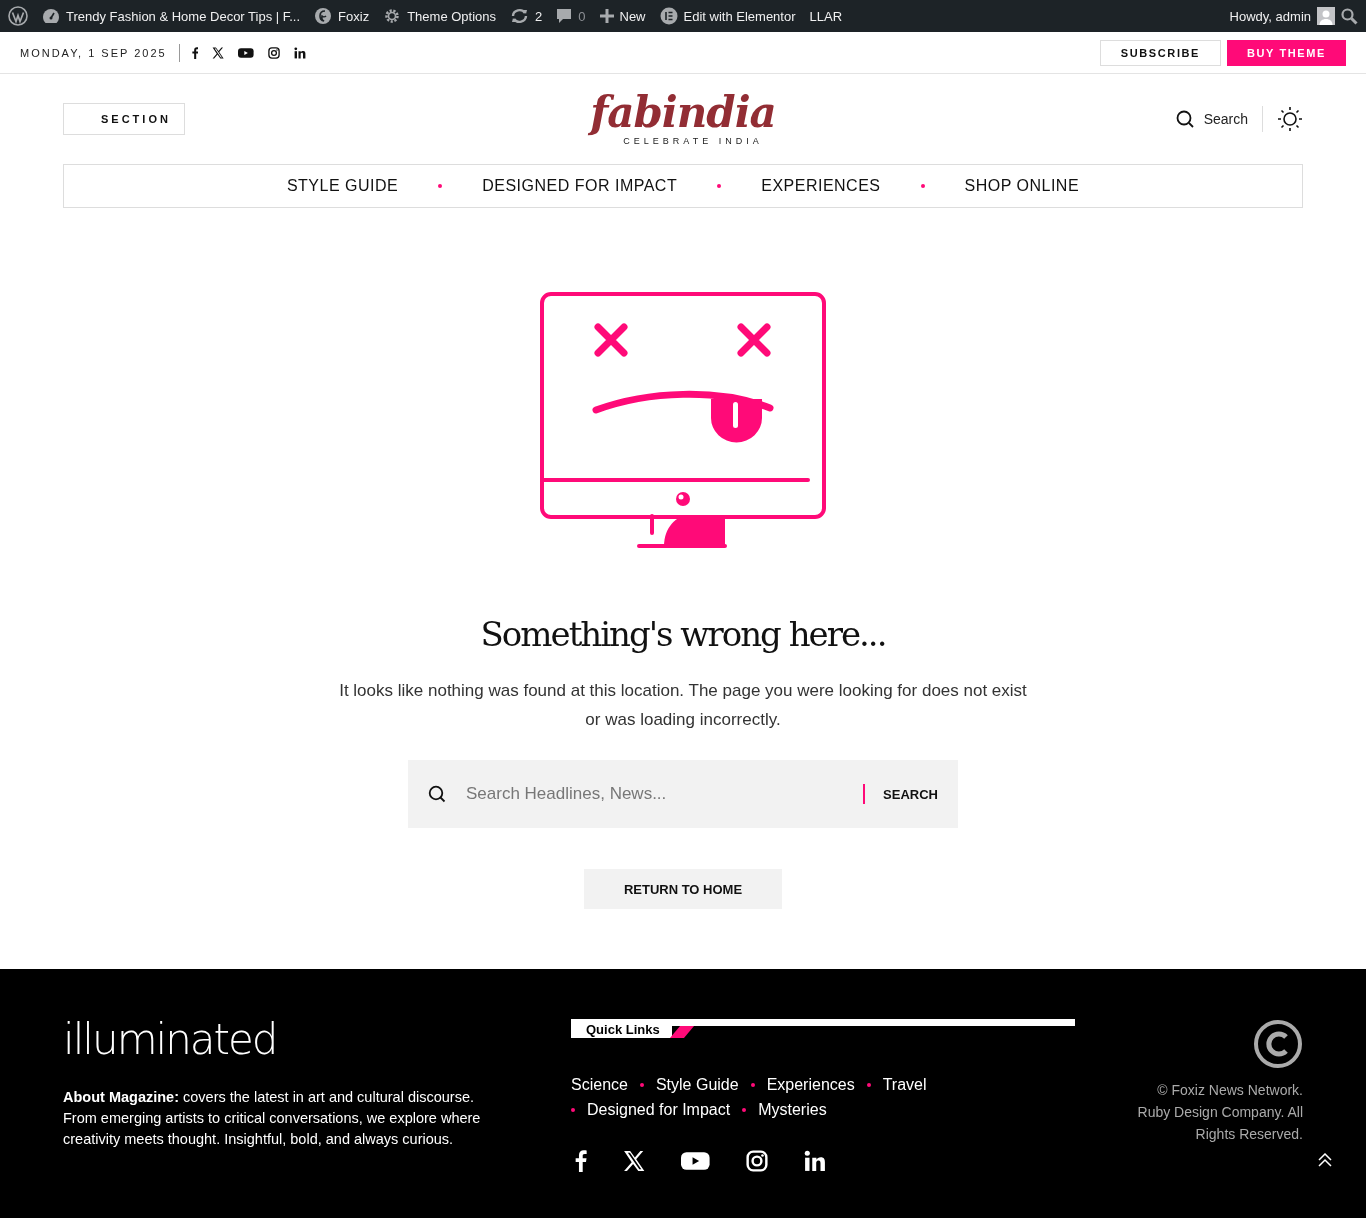 The width and height of the screenshot is (1366, 1218). Describe the element at coordinates (51, 16) in the screenshot. I see `gauge-icon` at that location.